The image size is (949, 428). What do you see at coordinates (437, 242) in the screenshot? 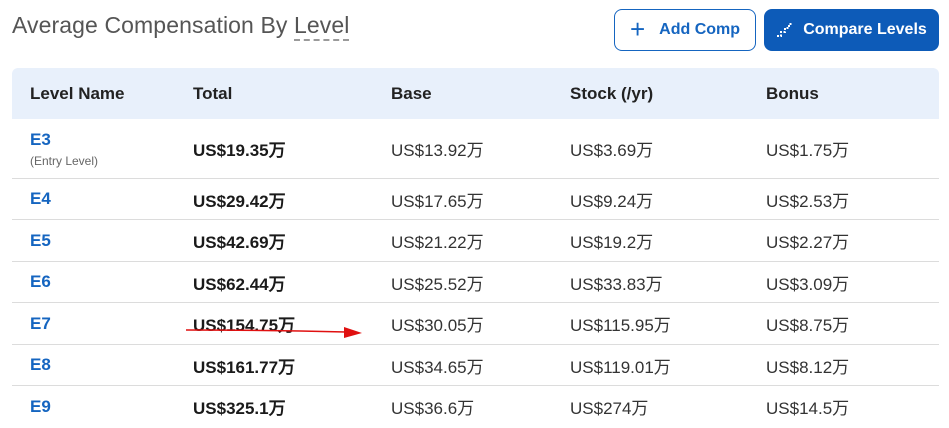
I see `base-value: US$21.22万` at bounding box center [437, 242].